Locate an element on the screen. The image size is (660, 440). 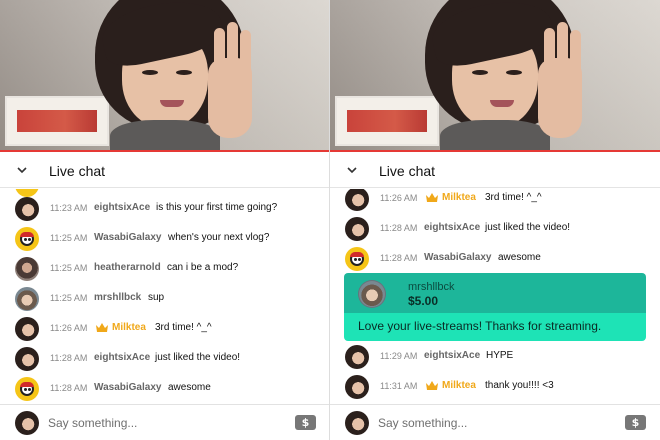
message-text: is this your first time going? is located at coordinates (217, 207).